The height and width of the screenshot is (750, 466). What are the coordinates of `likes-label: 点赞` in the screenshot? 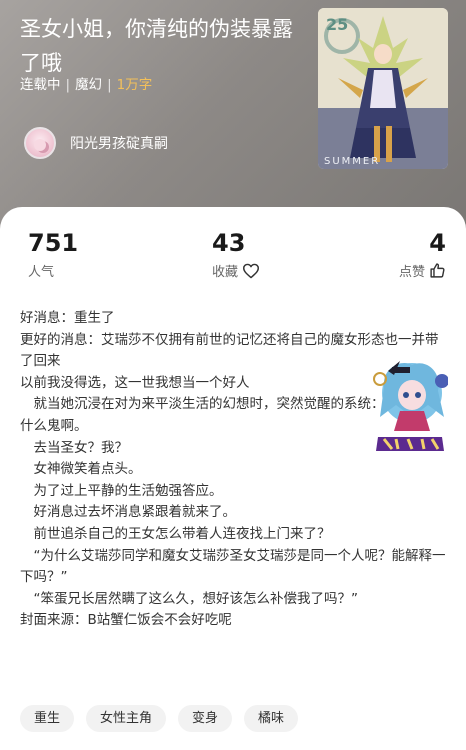 It's located at (411, 272).